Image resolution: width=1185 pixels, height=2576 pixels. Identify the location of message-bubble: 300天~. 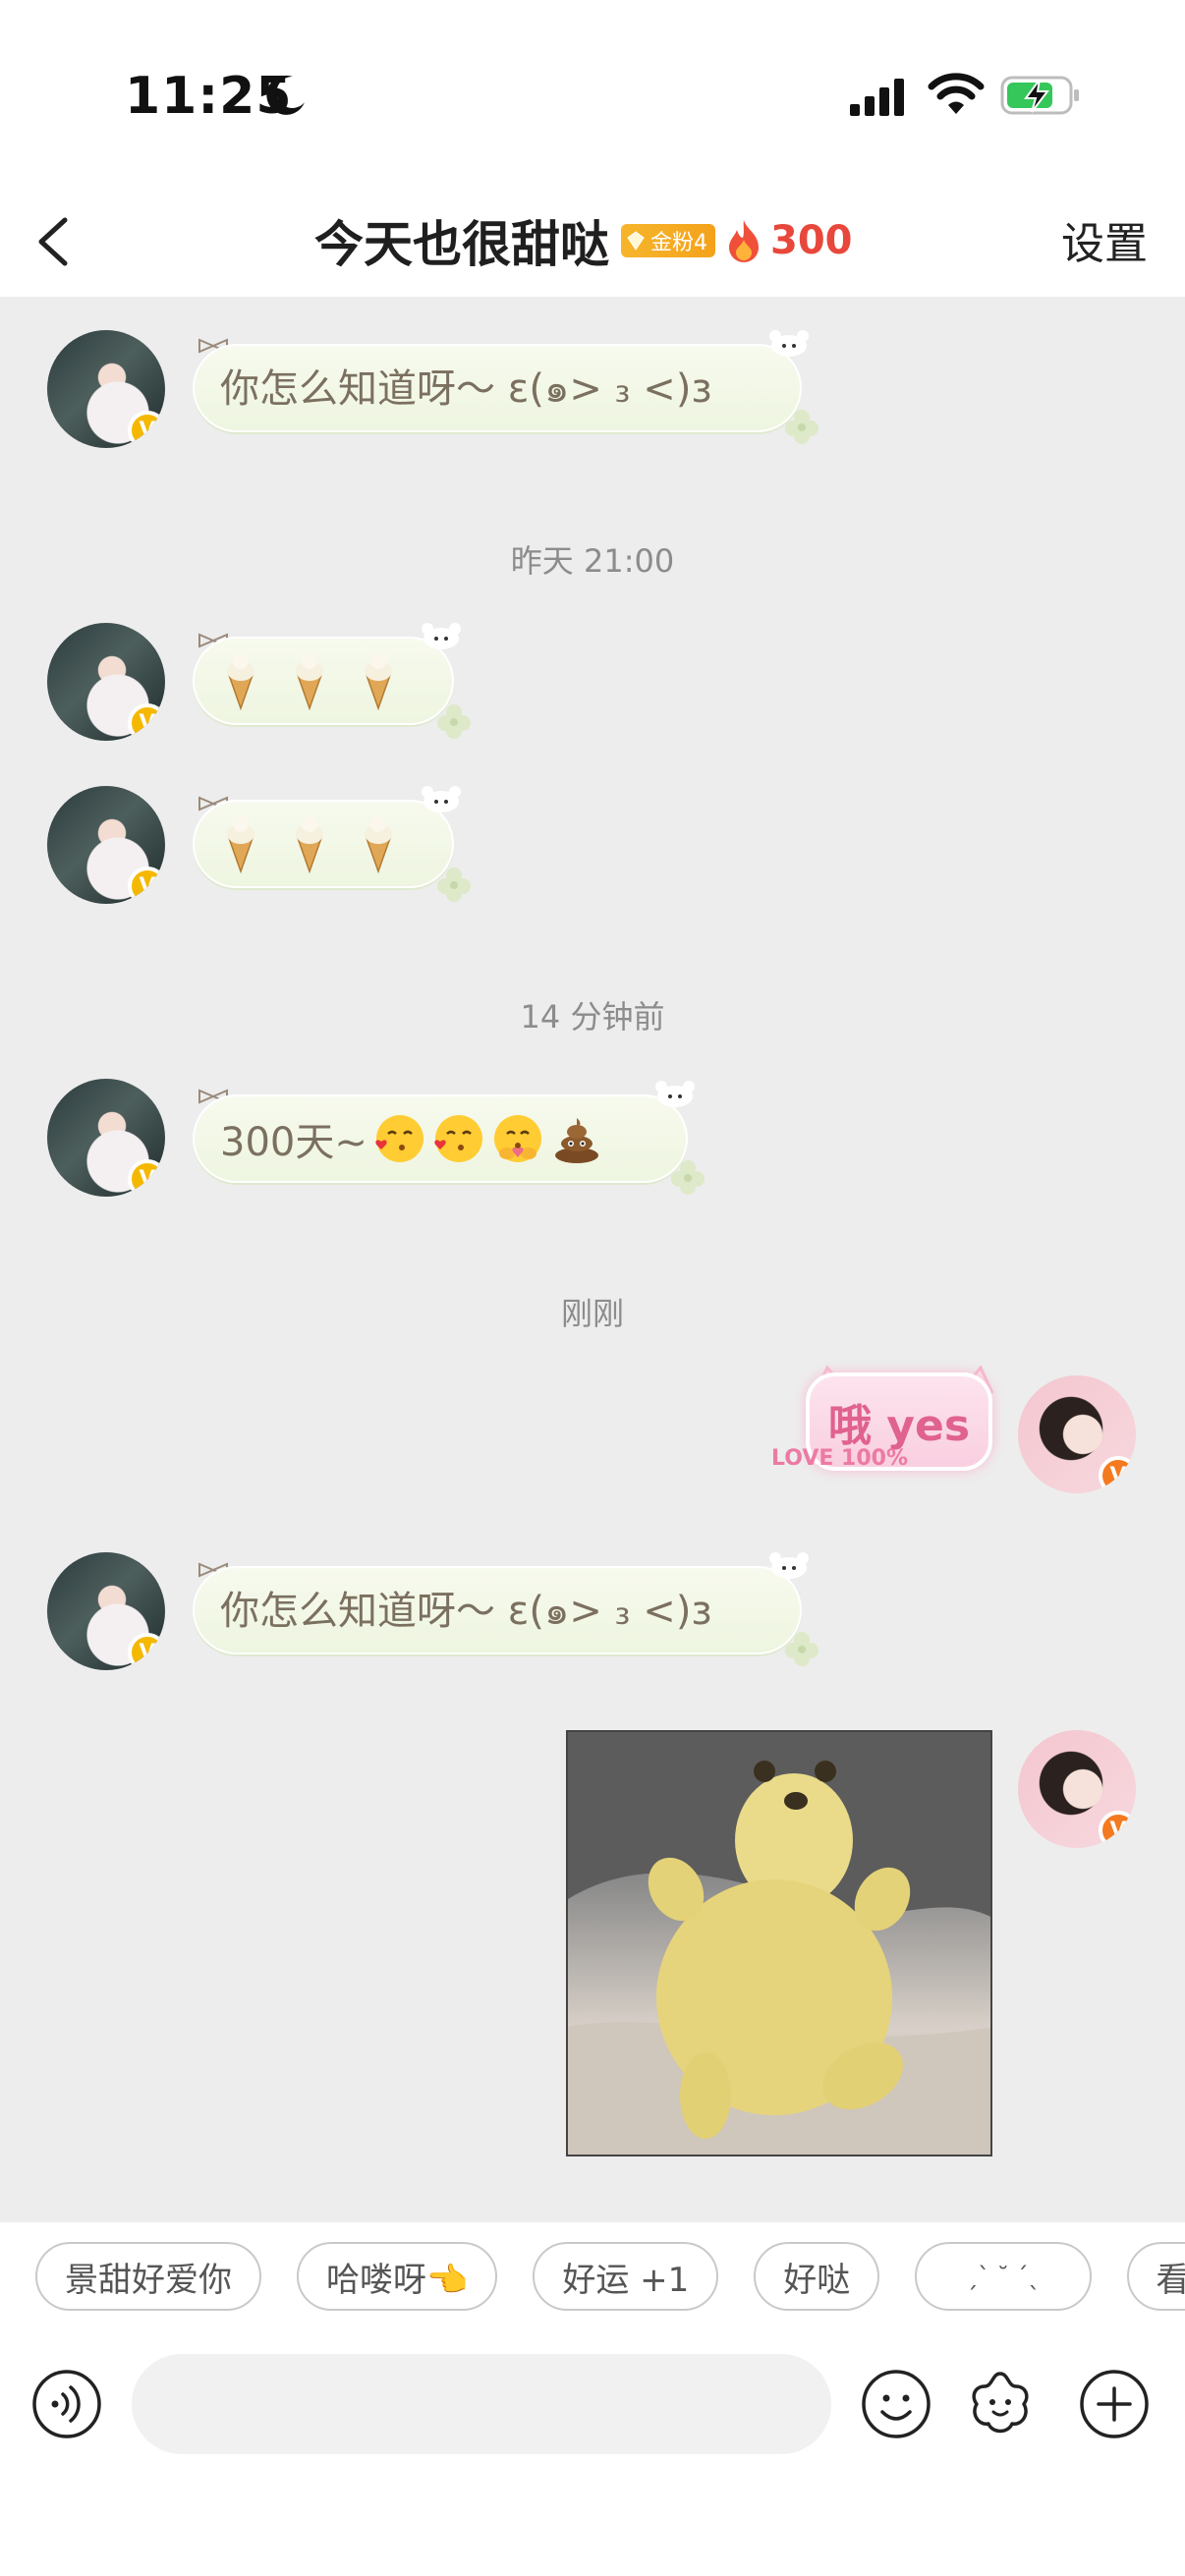
(441, 1138).